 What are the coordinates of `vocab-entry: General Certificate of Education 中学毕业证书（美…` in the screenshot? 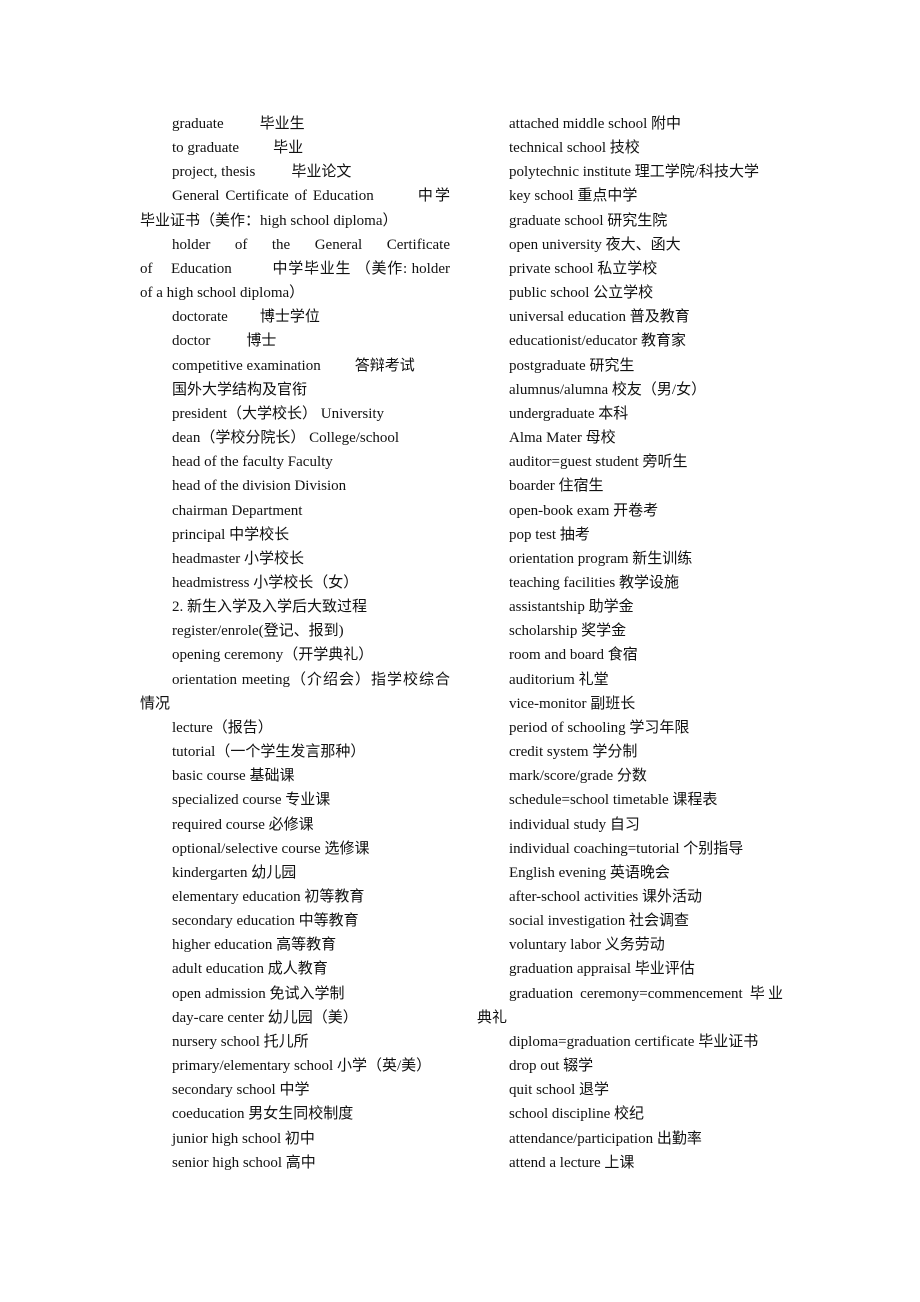 It's located at (295, 208).